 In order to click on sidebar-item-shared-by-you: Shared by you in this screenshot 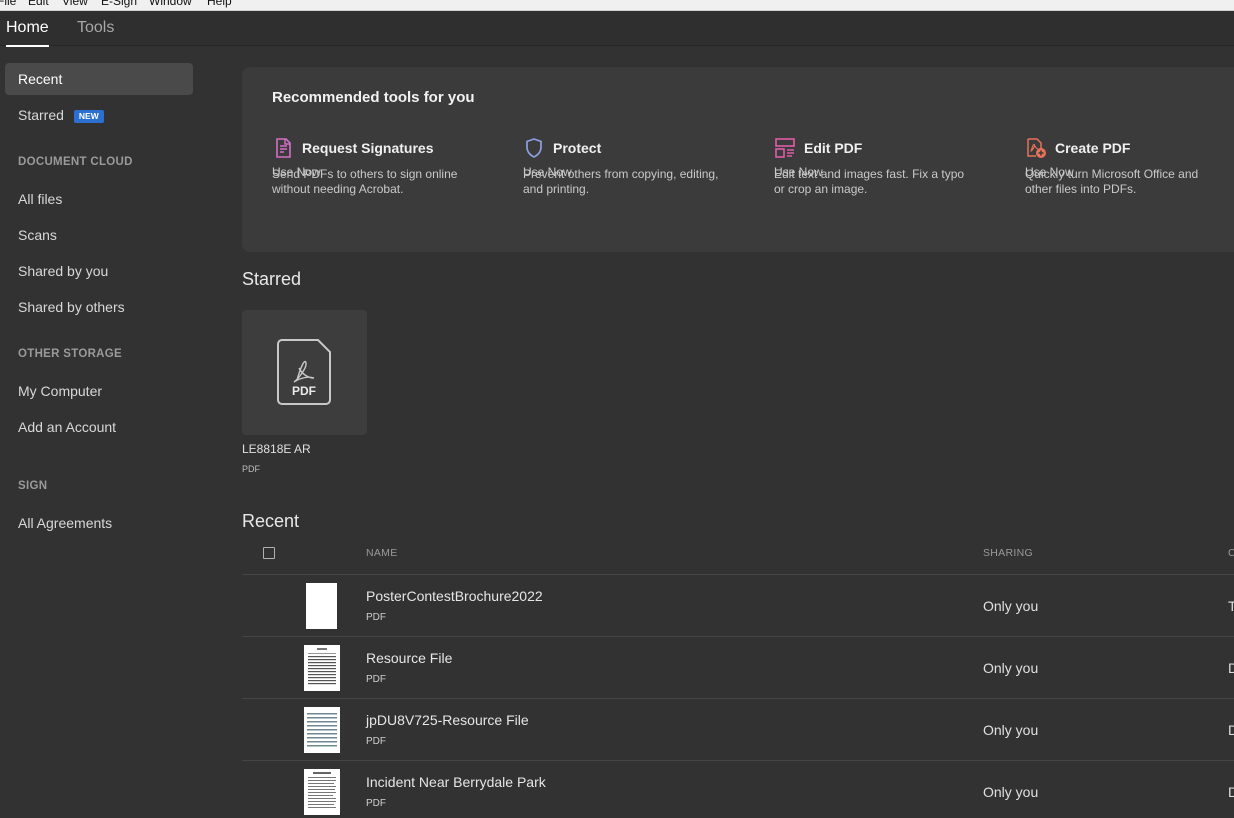, I will do `click(99, 271)`.